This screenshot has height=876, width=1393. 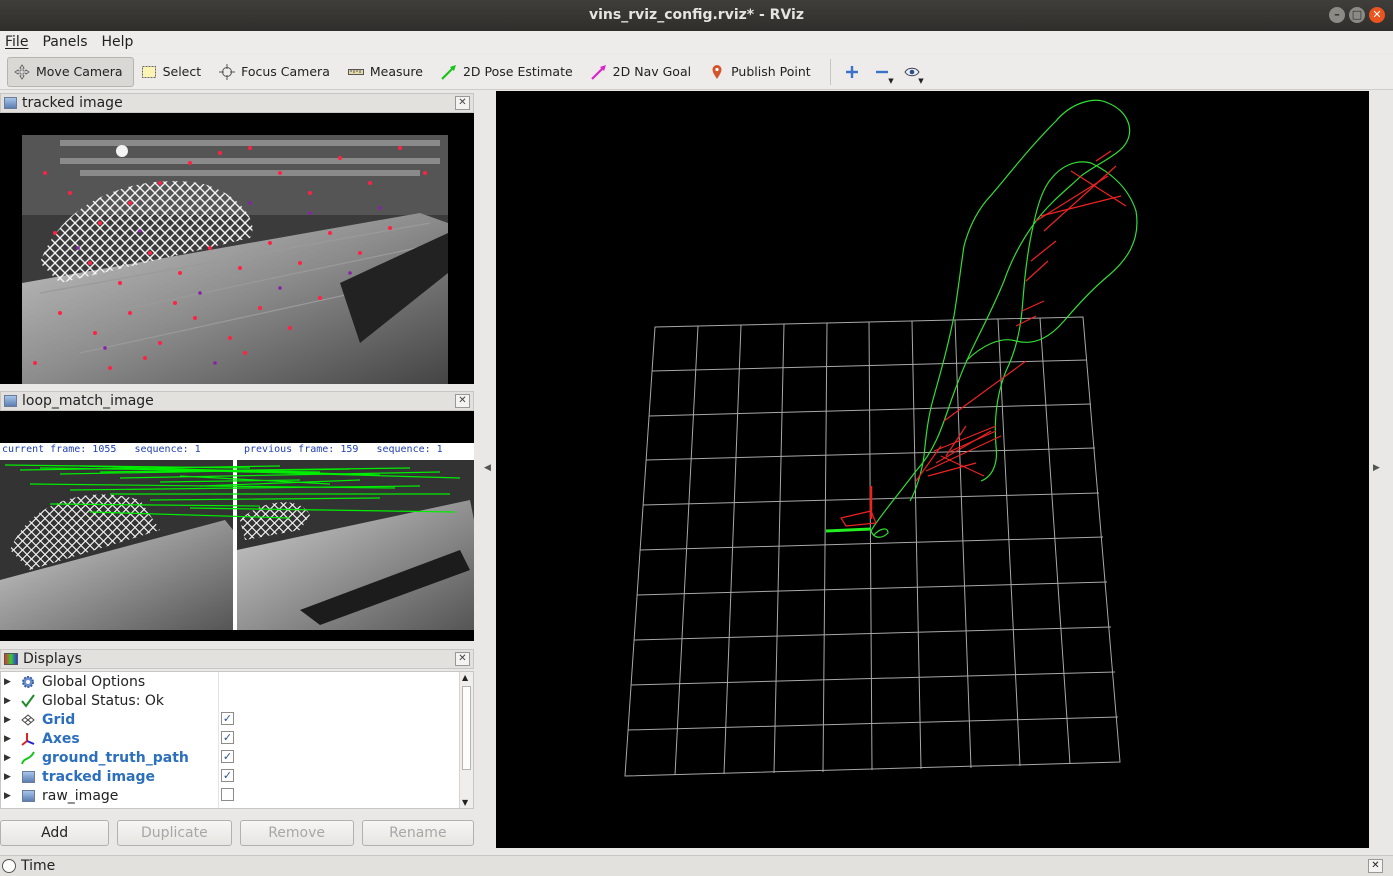 What do you see at coordinates (88, 401) in the screenshot?
I see `panel-title: loop_match_image` at bounding box center [88, 401].